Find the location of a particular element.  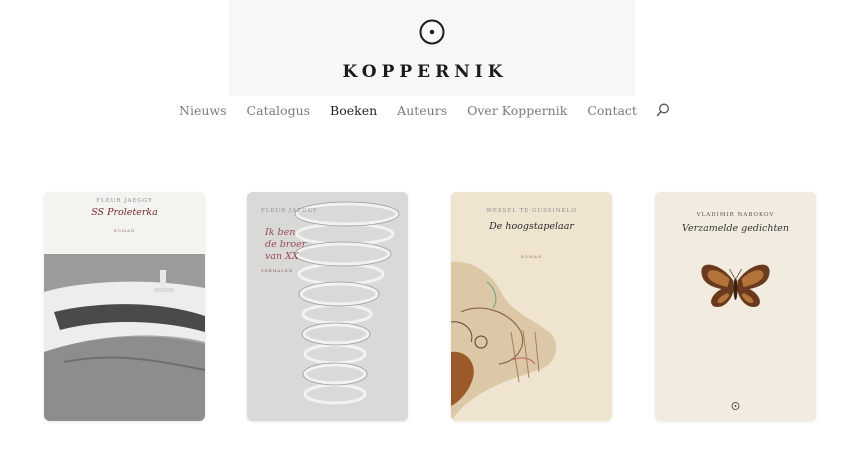

brand-name: KOPPERNIK is located at coordinates (425, 72).